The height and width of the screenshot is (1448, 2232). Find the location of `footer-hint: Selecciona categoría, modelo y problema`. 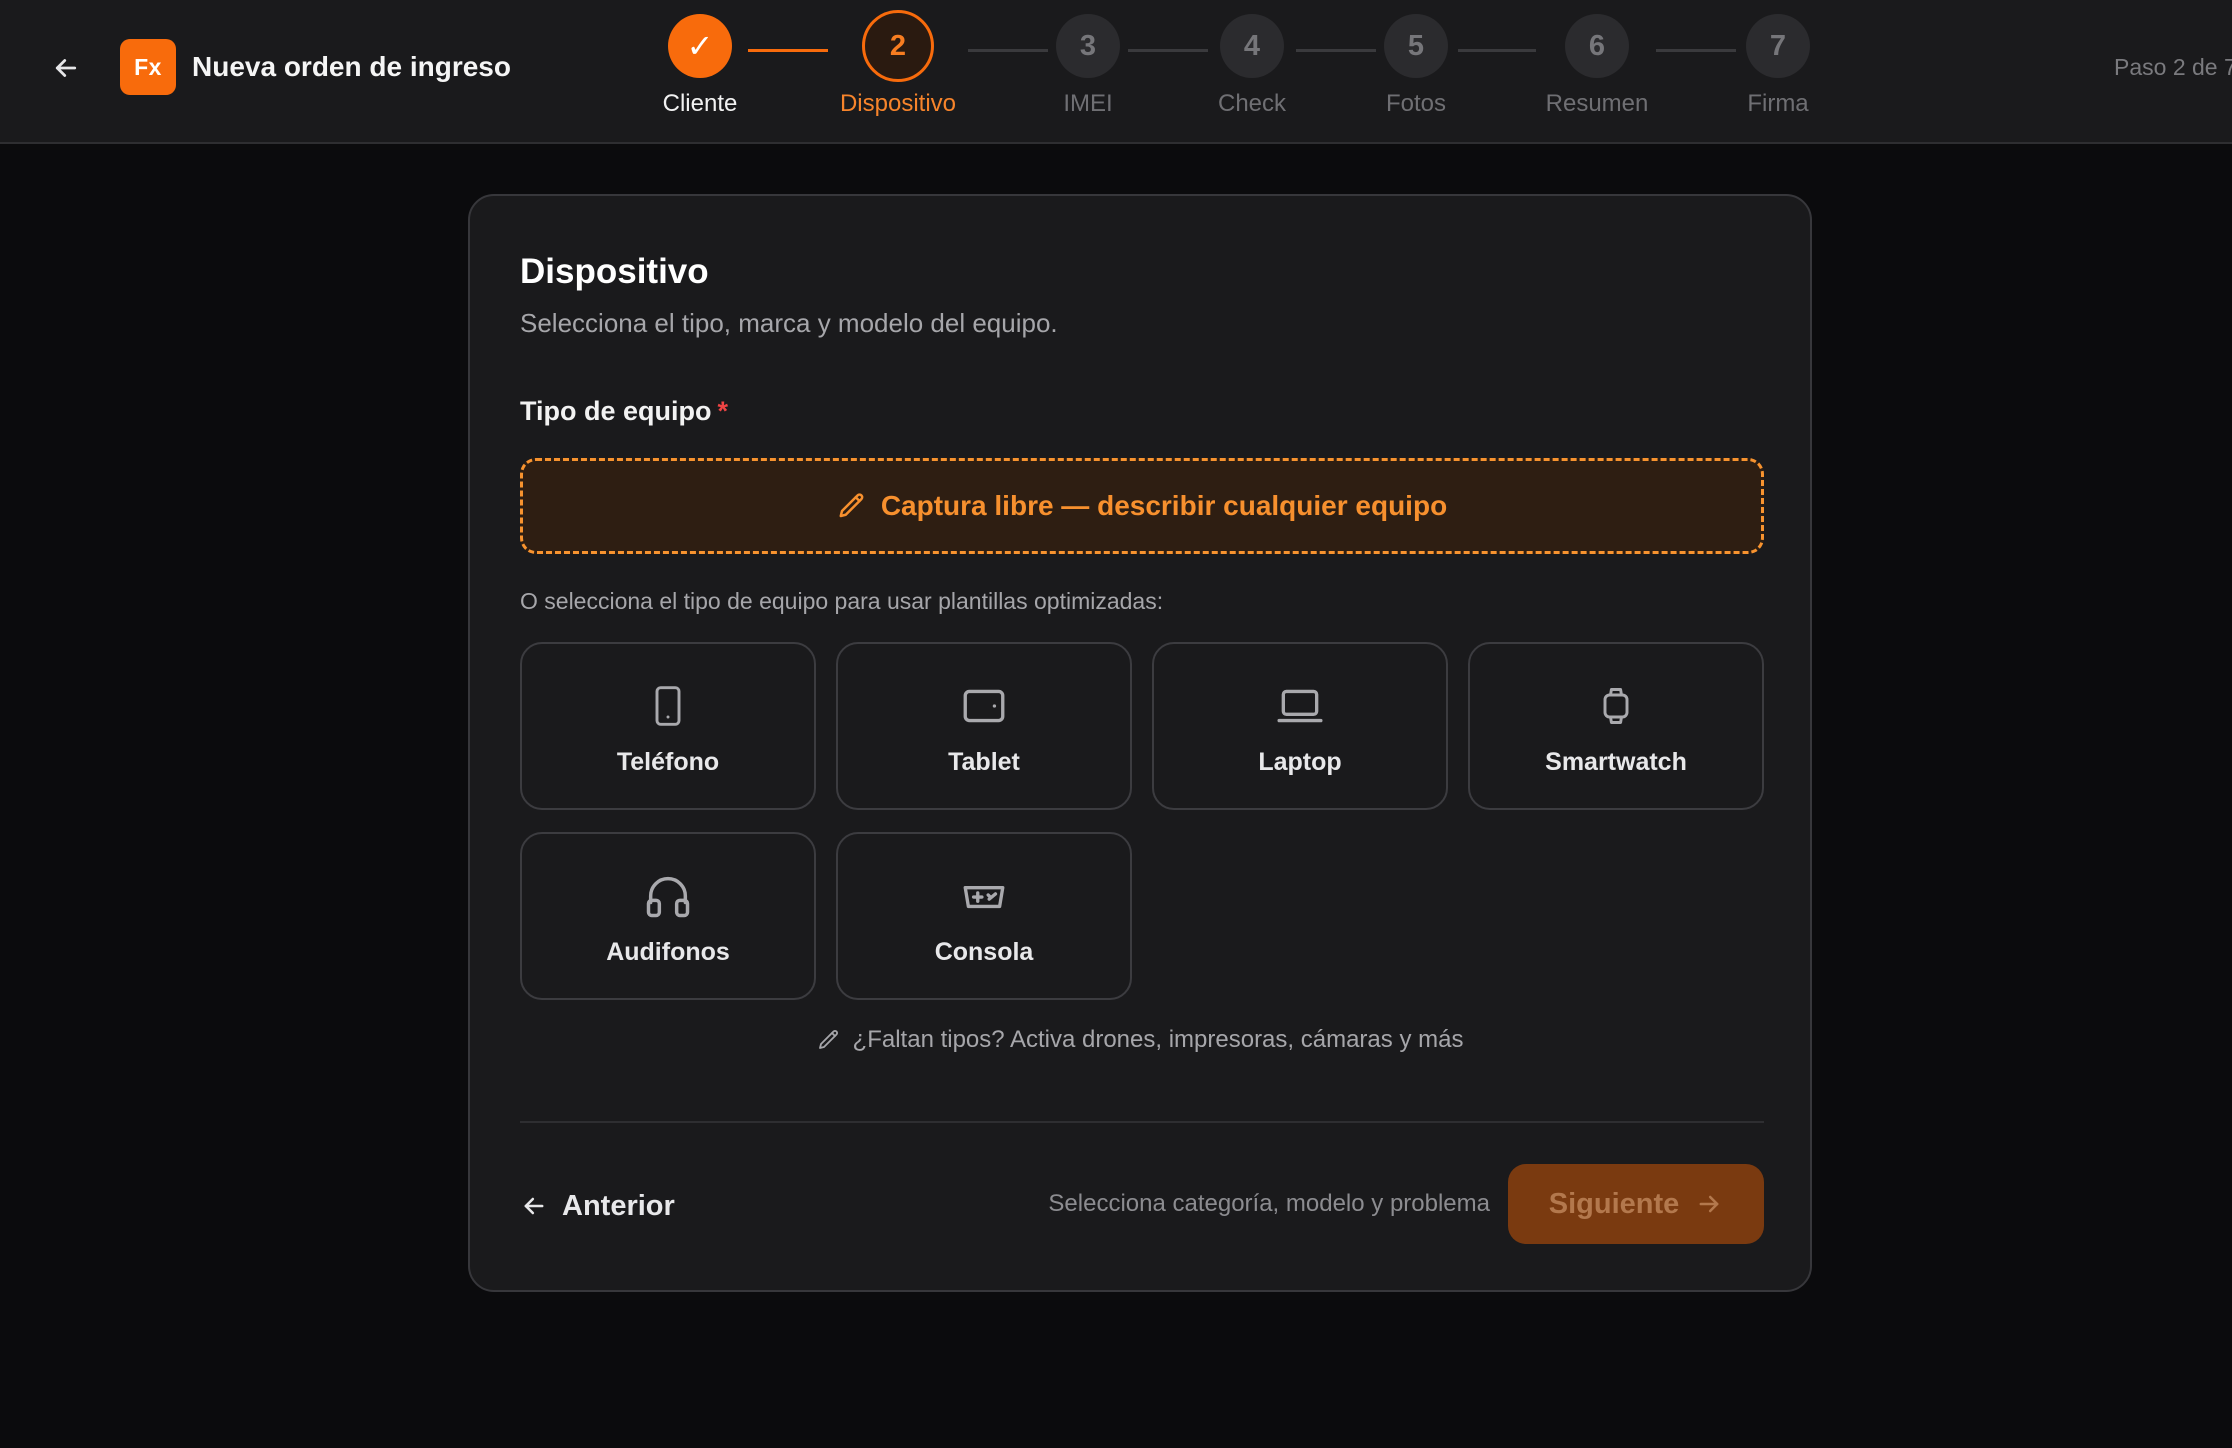

footer-hint: Selecciona categoría, modelo y problema is located at coordinates (1269, 1203).